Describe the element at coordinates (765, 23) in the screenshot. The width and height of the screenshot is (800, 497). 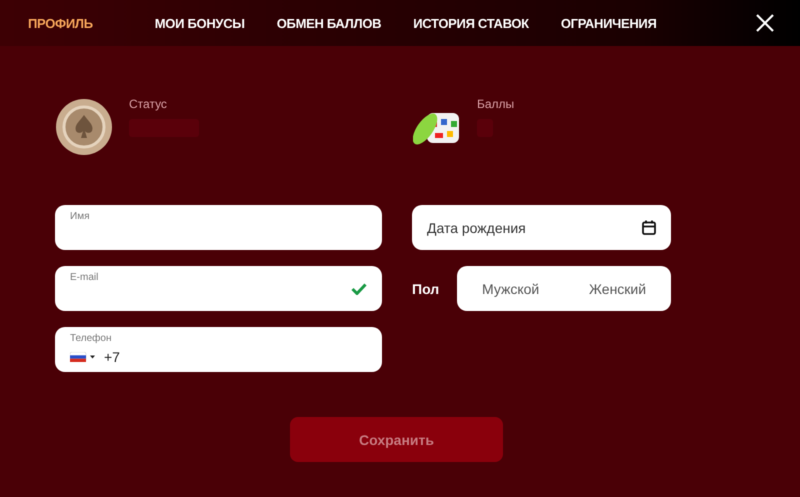
I see `close-icon` at that location.